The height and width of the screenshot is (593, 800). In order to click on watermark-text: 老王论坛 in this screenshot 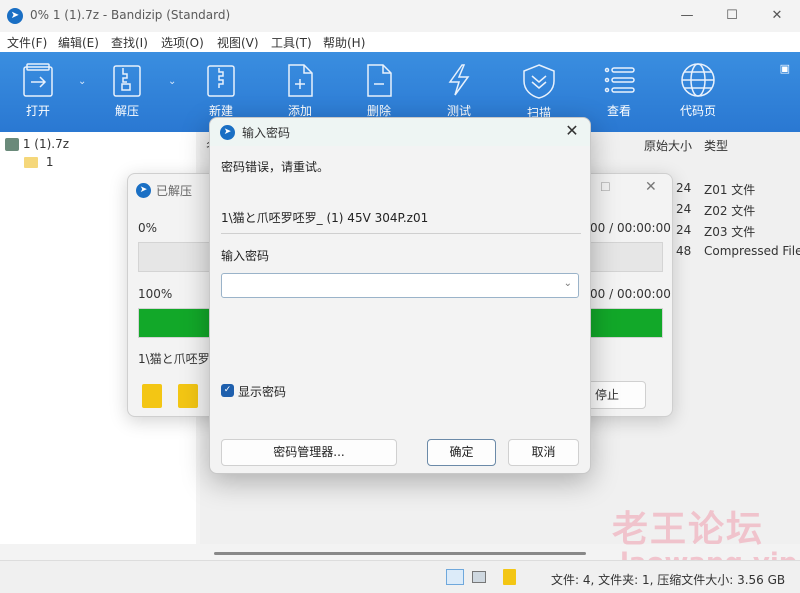, I will do `click(688, 529)`.